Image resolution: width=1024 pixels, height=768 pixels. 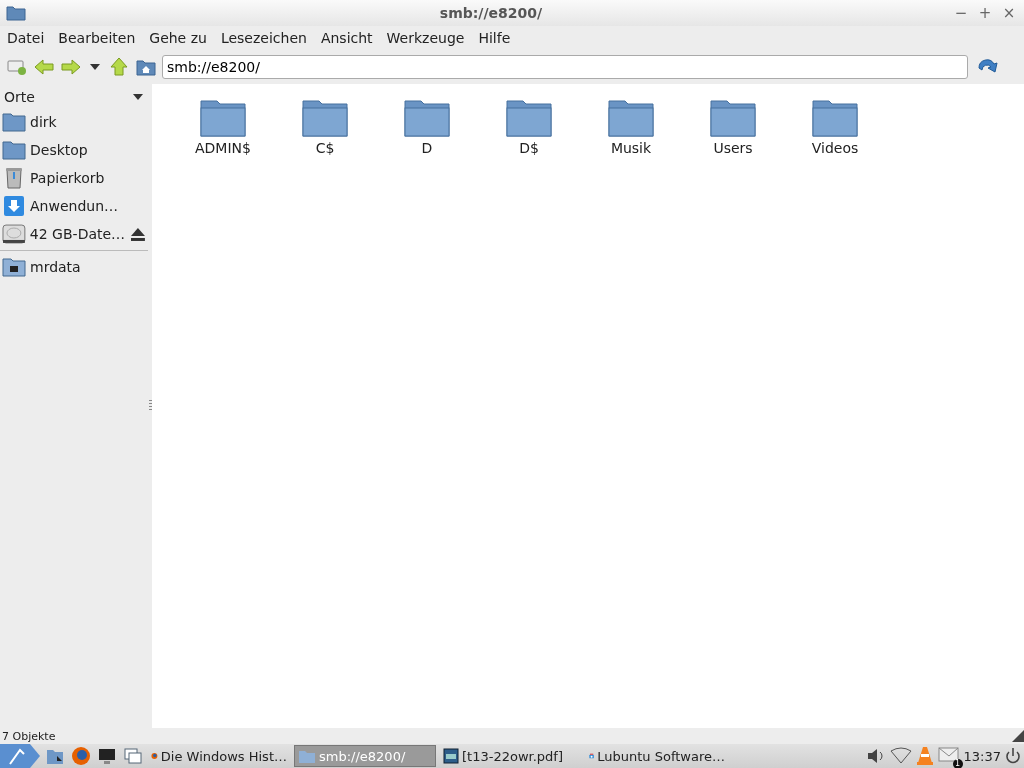 I want to click on file-name: Users, so click(x=733, y=148).